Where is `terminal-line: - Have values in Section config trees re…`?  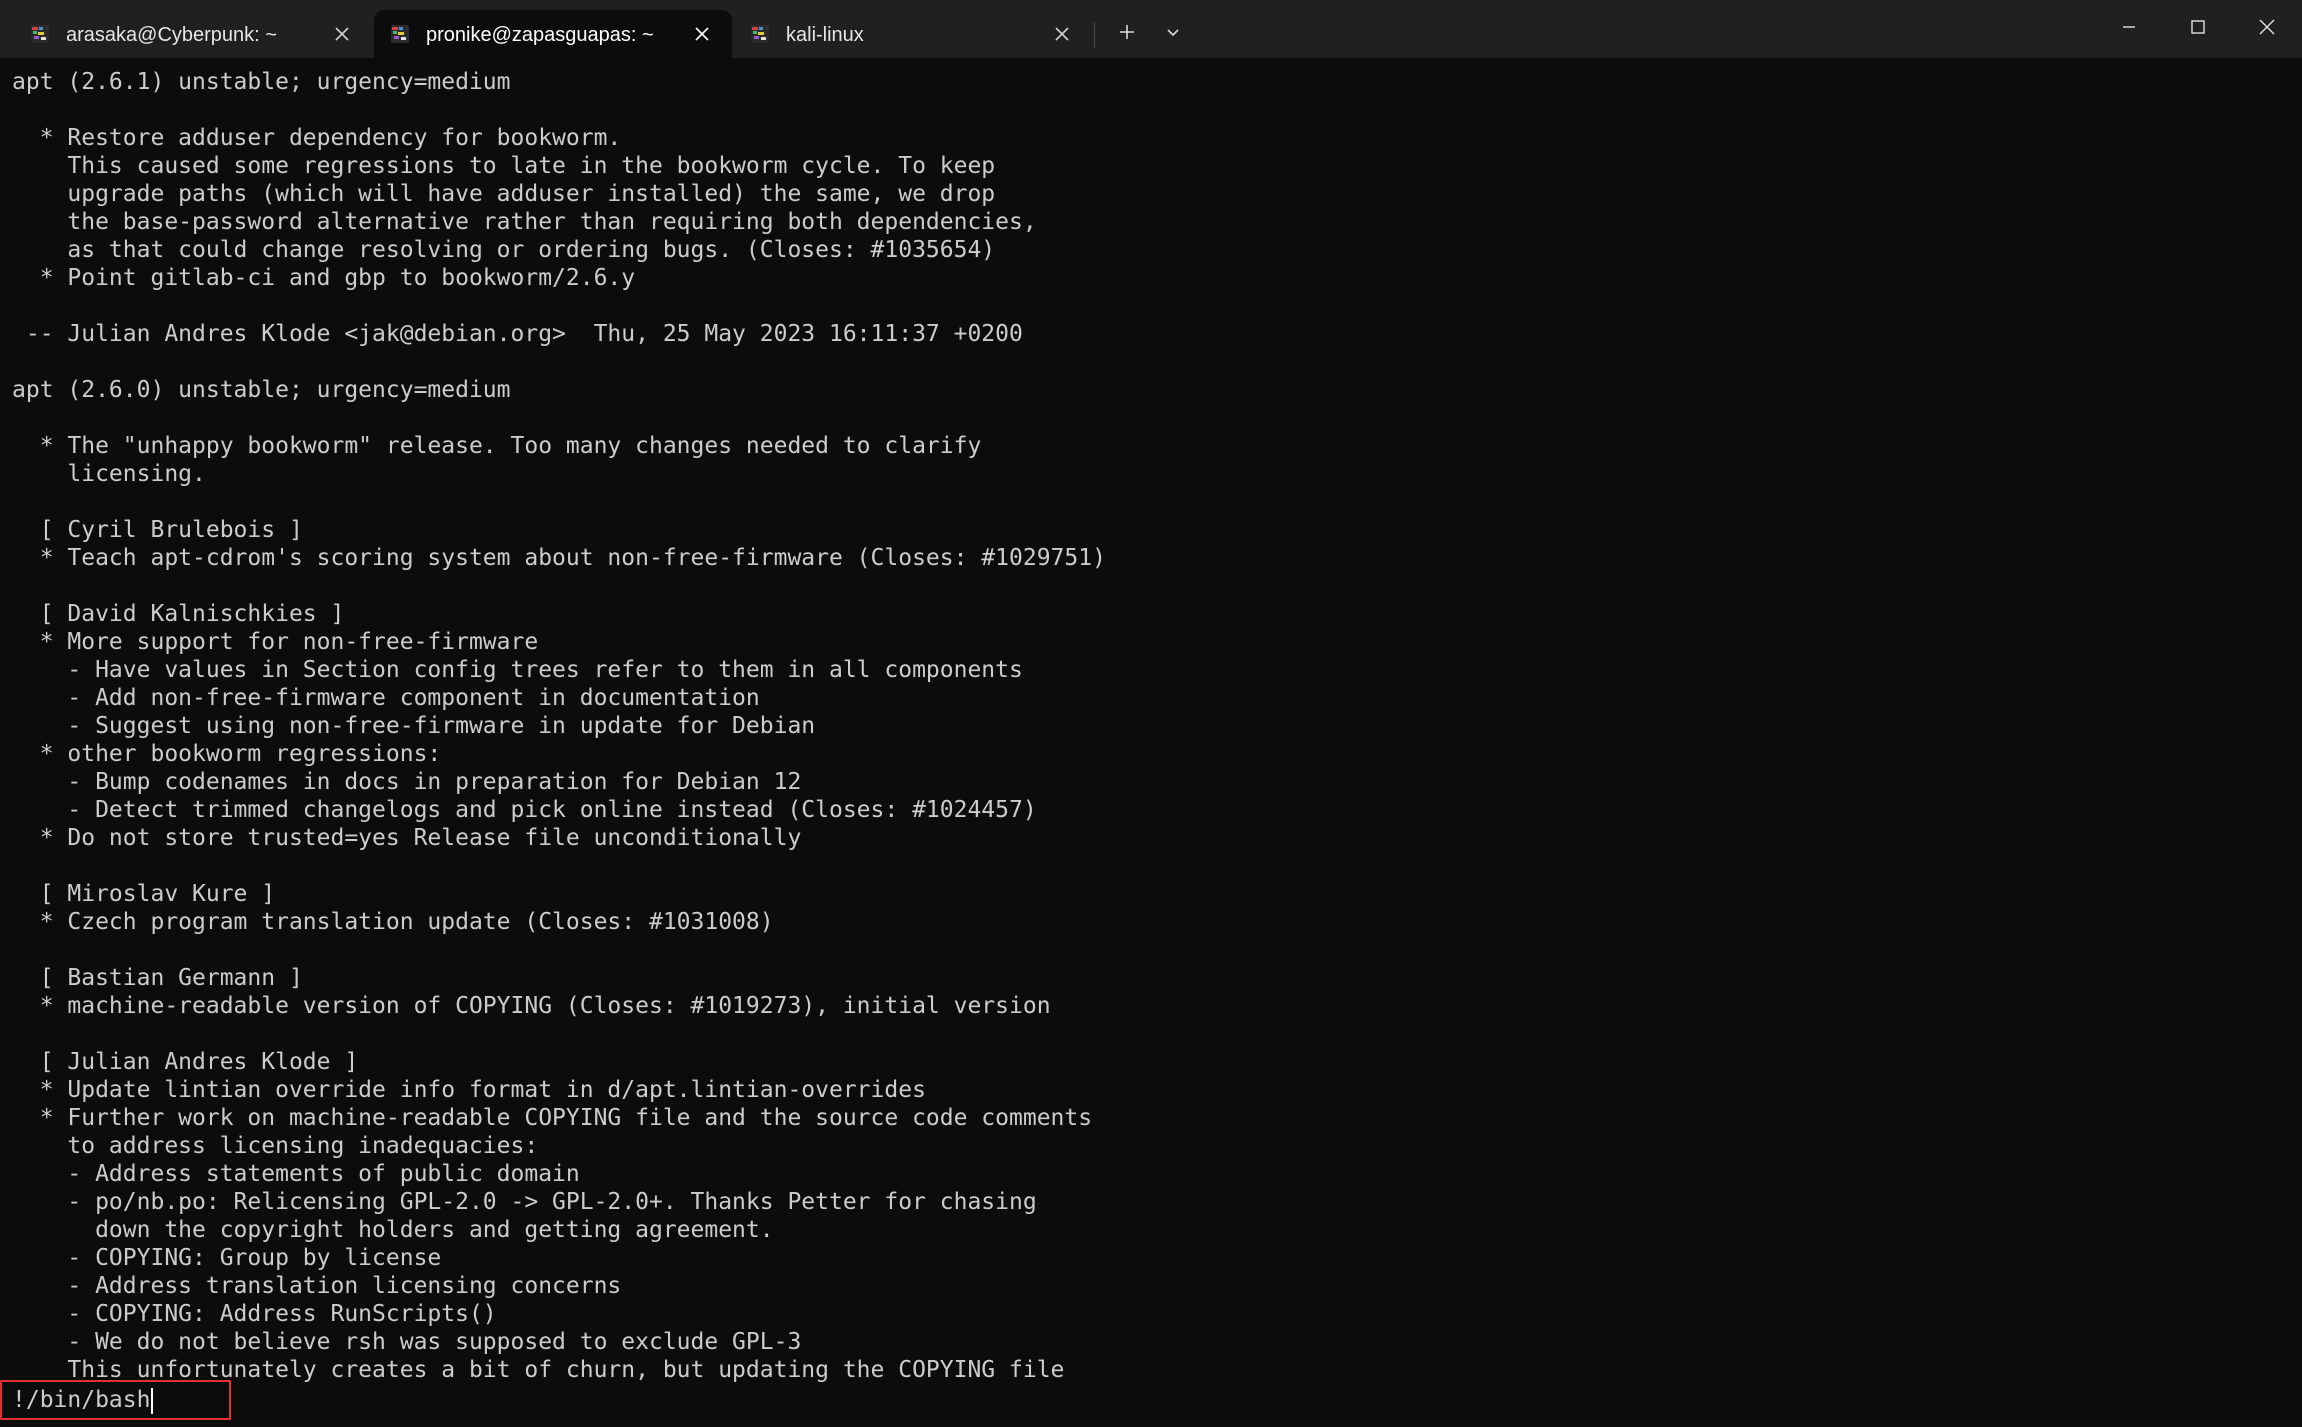
terminal-line: - Have values in Section config trees re… is located at coordinates (517, 670).